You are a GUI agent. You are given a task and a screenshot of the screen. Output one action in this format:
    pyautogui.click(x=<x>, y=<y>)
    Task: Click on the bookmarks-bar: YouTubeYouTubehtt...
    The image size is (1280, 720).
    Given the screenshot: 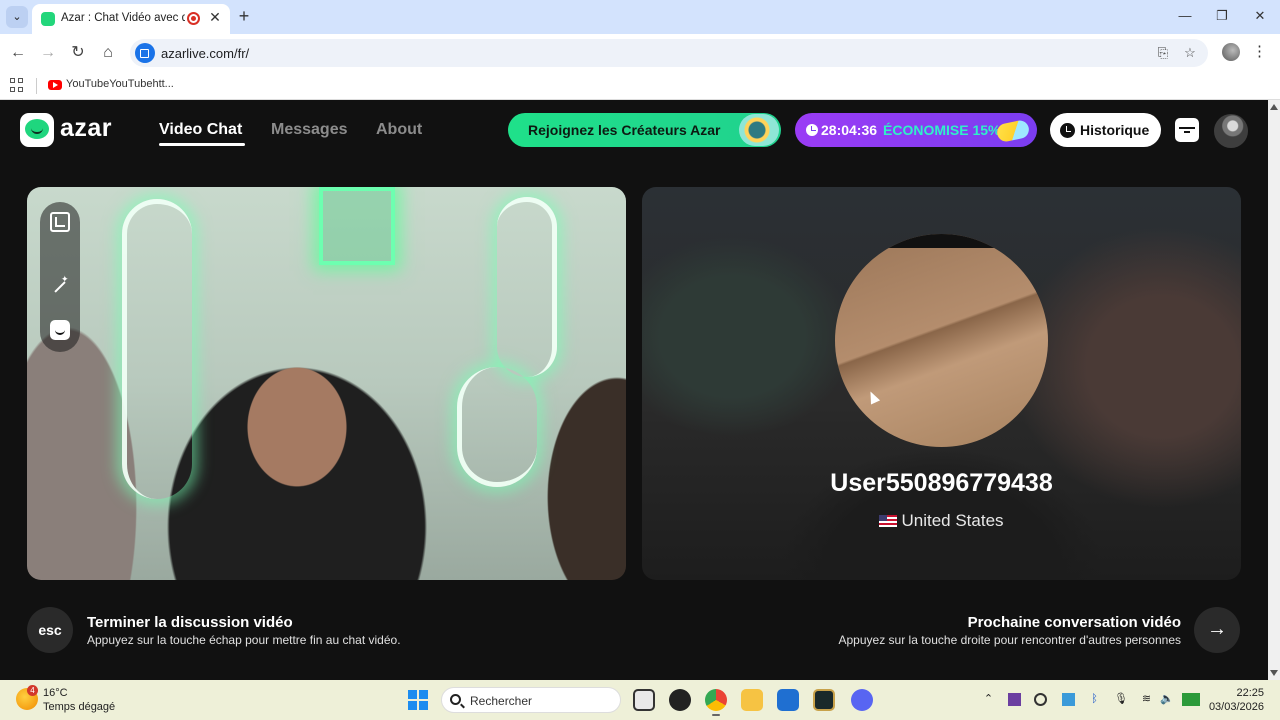 What is the action you would take?
    pyautogui.click(x=640, y=86)
    